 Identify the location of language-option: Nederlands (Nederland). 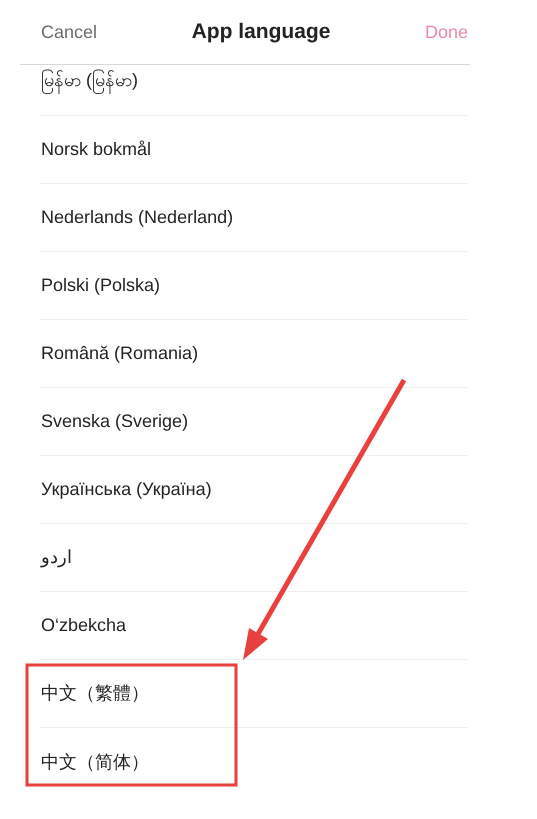
(137, 217).